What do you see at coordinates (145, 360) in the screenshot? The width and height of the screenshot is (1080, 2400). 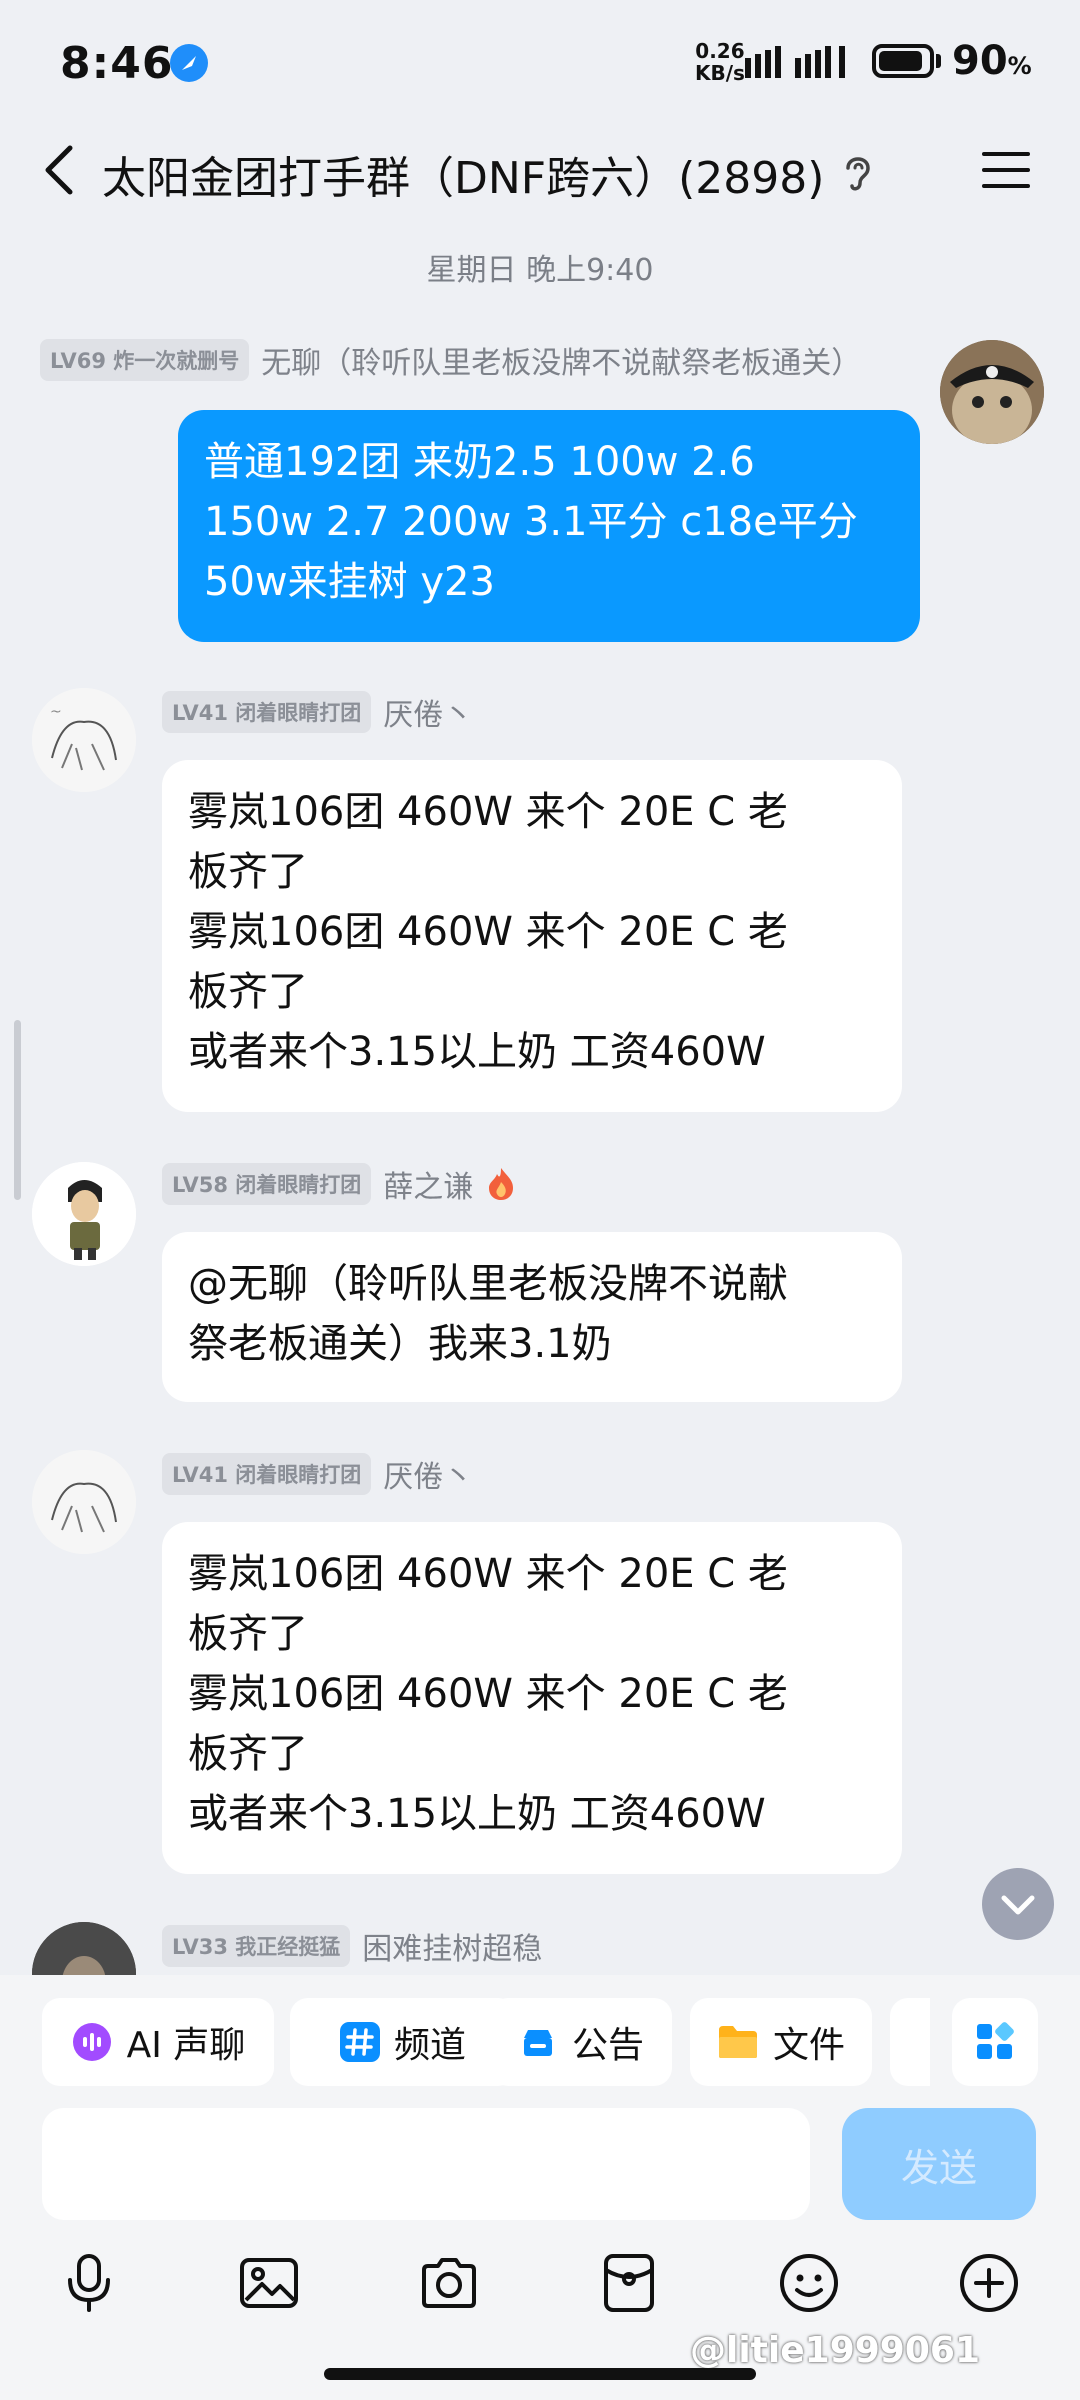 I see `level-badge: LV69 炸一次就删号` at bounding box center [145, 360].